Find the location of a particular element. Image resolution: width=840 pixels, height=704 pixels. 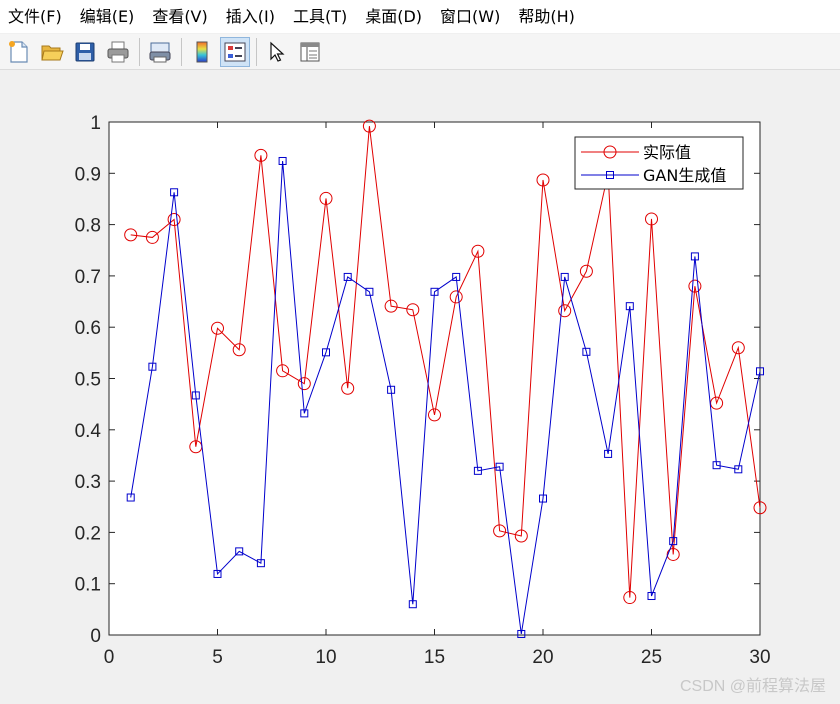

x-tick-label: 30 is located at coordinates (759, 657).